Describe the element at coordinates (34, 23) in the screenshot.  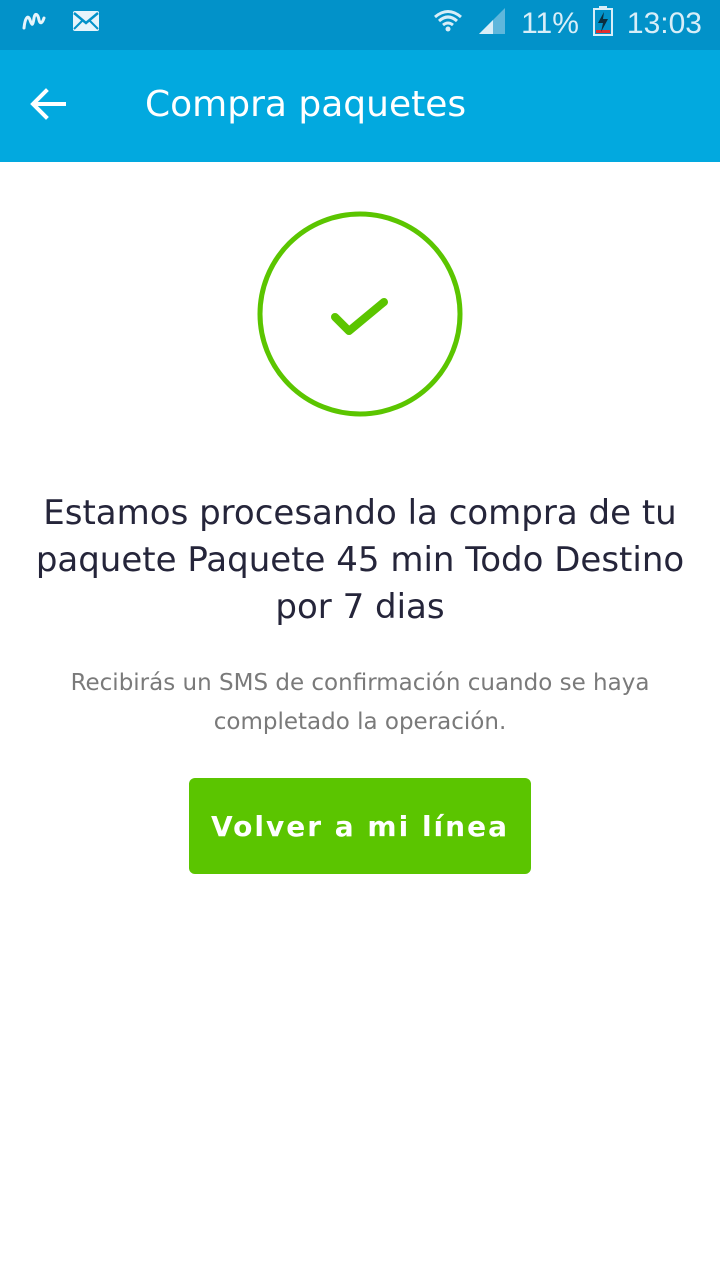
I see `movistar-logo-icon` at that location.